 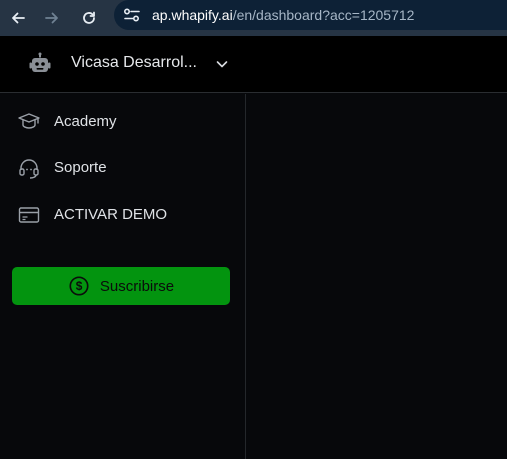 I want to click on sidebar-item-label: Academy, so click(x=85, y=121).